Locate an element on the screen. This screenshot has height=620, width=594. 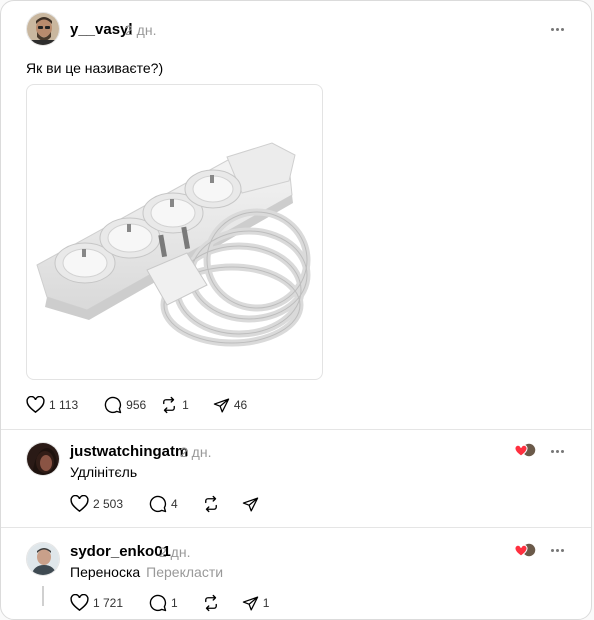
post-share-button: 46 is located at coordinates (230, 405).